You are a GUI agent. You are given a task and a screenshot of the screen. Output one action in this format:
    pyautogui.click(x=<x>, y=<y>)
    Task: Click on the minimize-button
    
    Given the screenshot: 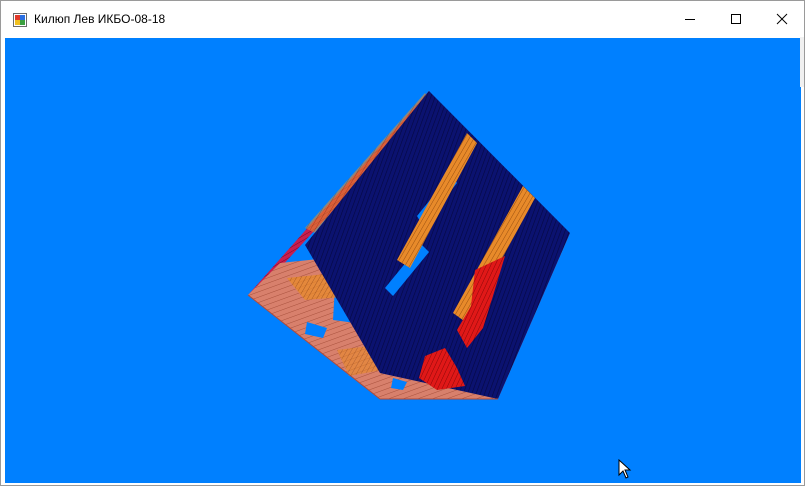 What is the action you would take?
    pyautogui.click(x=690, y=19)
    